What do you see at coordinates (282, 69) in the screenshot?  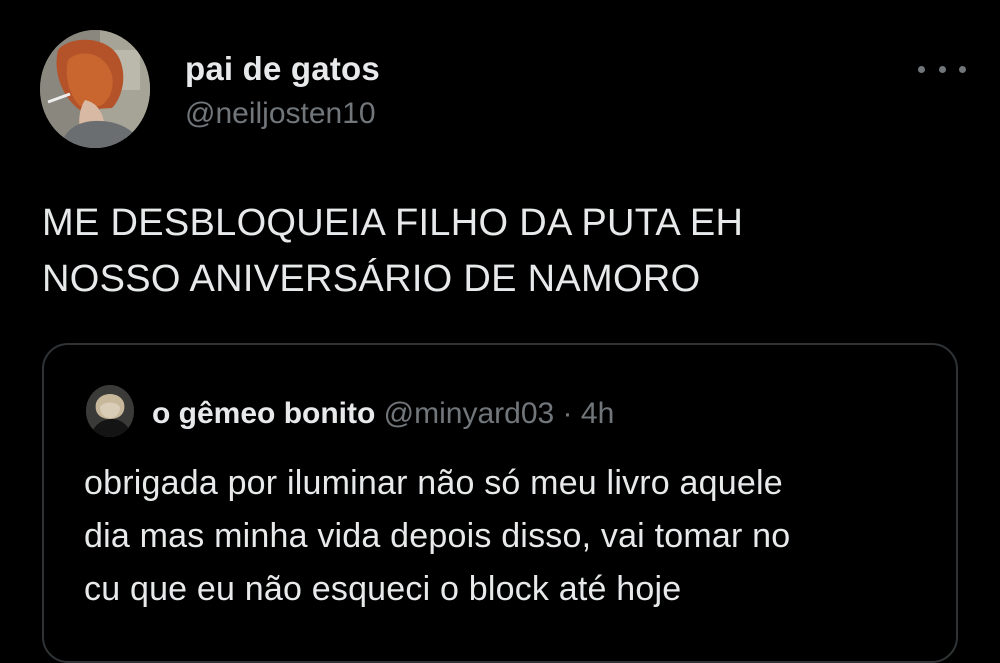 I see `author-display-name: pai de gatos` at bounding box center [282, 69].